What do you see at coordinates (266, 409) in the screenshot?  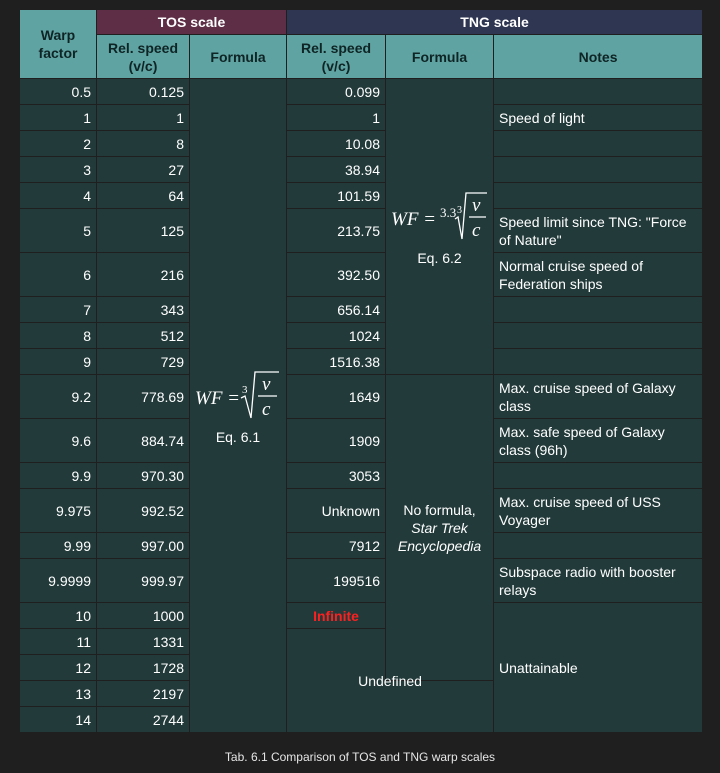 I see `tos-formula-denominator: c` at bounding box center [266, 409].